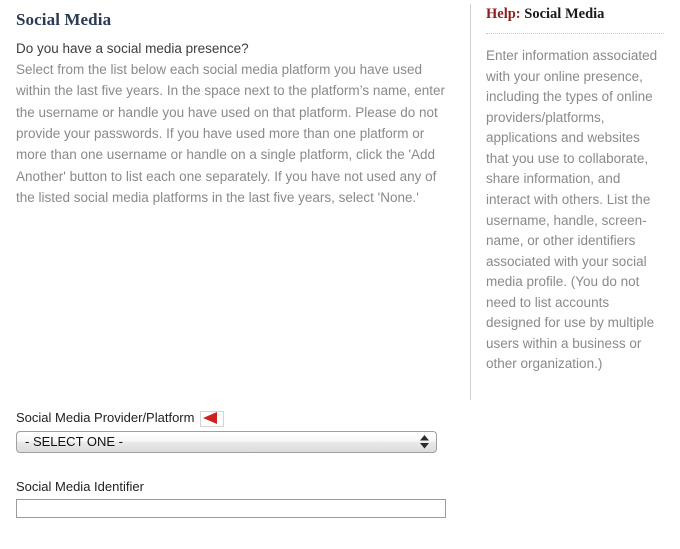 Image resolution: width=680 pixels, height=549 pixels. Describe the element at coordinates (132, 48) in the screenshot. I see `question-text: Do you have a social media presence?` at that location.